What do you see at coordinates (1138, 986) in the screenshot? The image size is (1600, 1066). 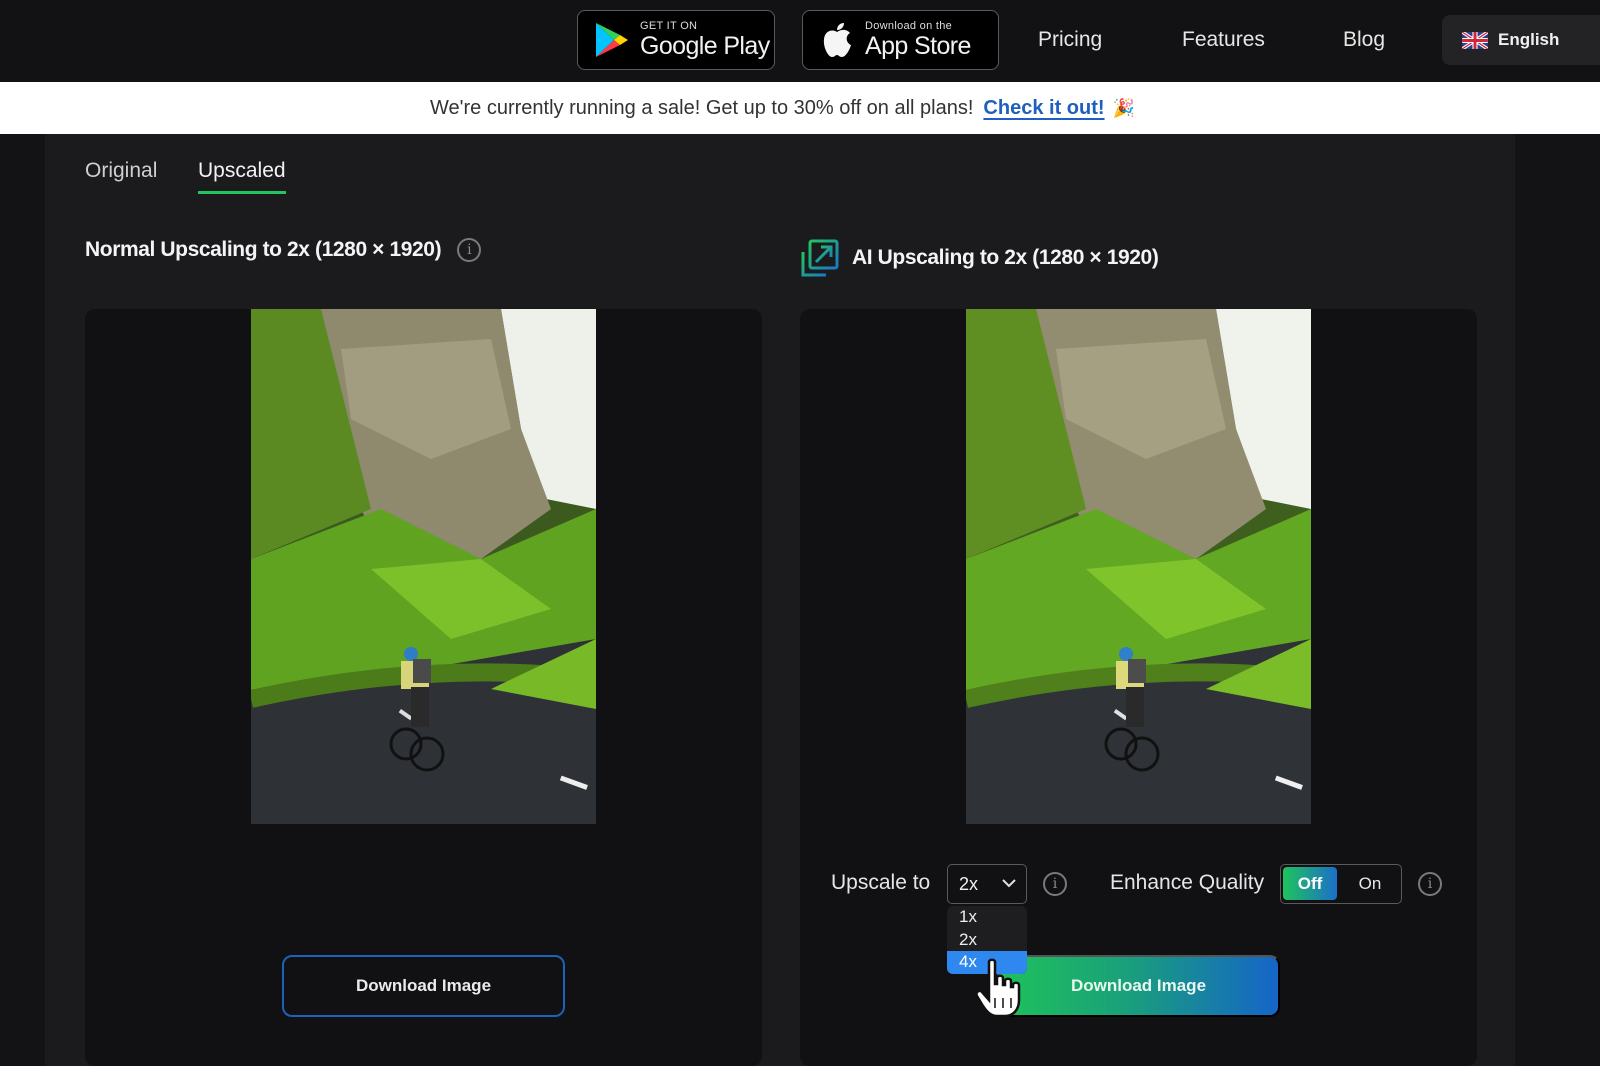 I see `download-ai-image-button: Download Image` at bounding box center [1138, 986].